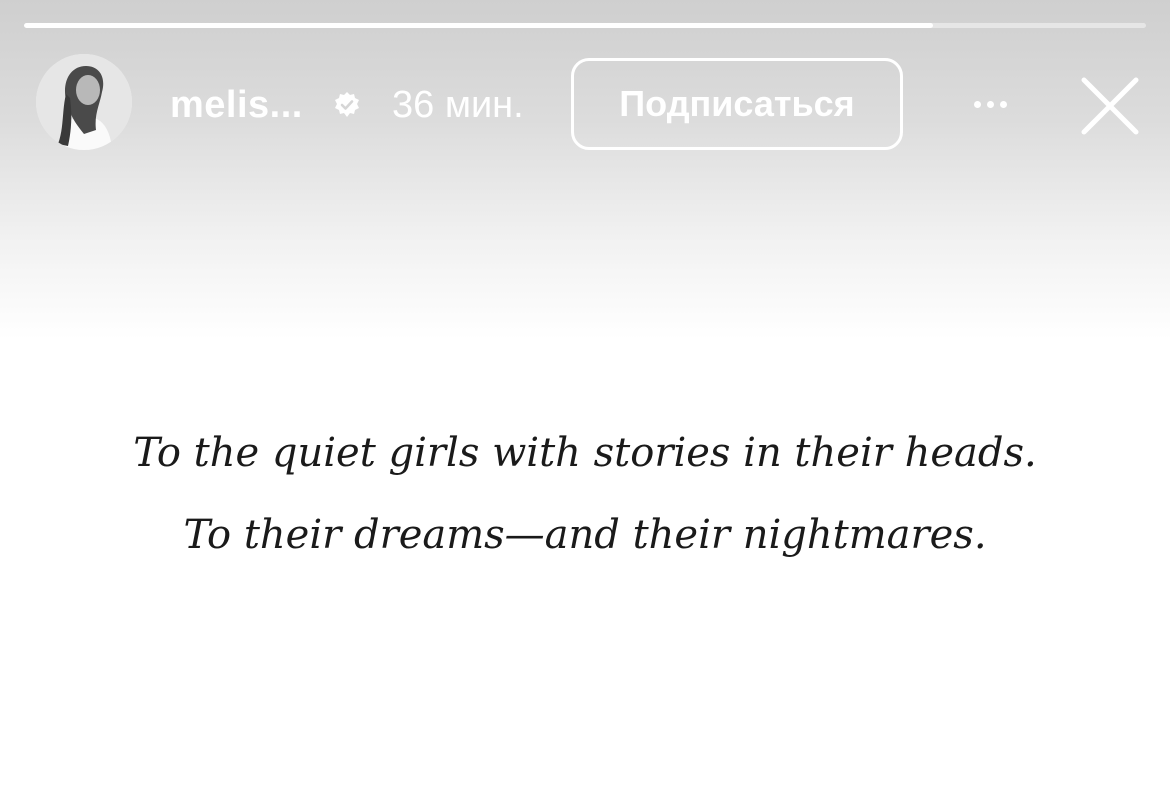 Image resolution: width=1170 pixels, height=791 pixels. I want to click on avatar-photo, so click(84, 102).